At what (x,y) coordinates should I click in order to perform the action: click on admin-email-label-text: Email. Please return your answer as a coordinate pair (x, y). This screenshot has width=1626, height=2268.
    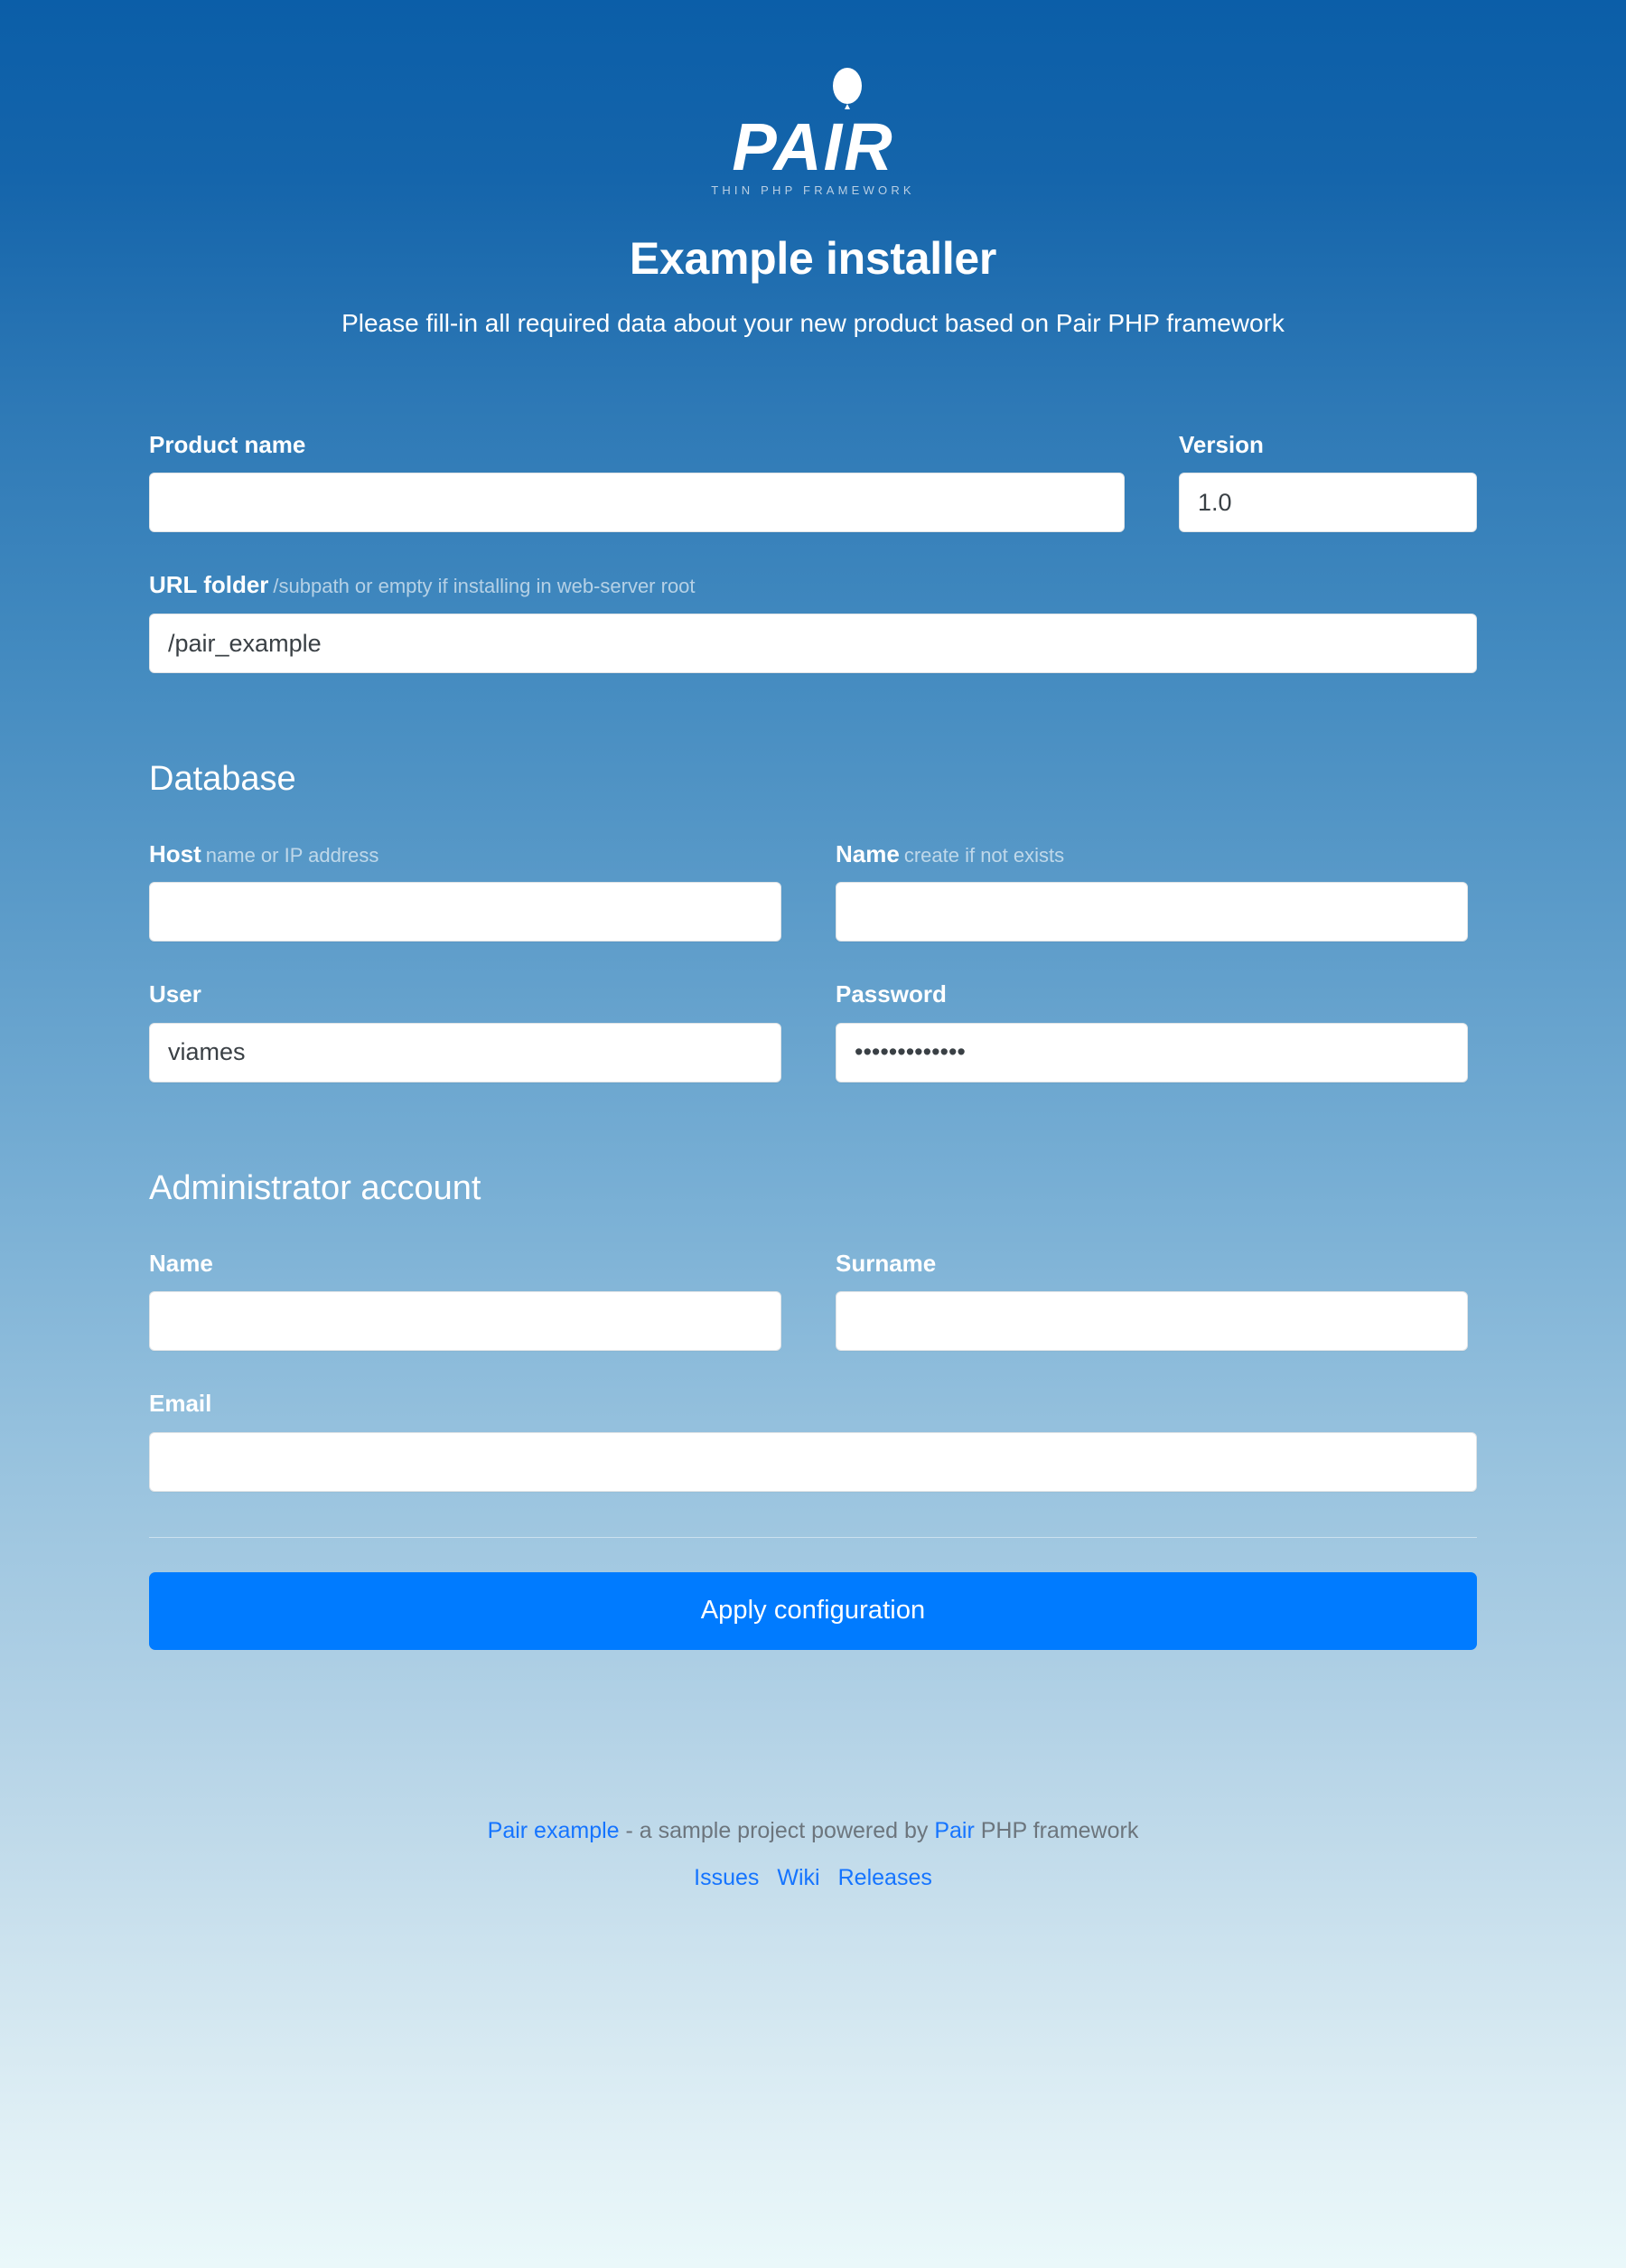
    Looking at the image, I should click on (181, 1404).